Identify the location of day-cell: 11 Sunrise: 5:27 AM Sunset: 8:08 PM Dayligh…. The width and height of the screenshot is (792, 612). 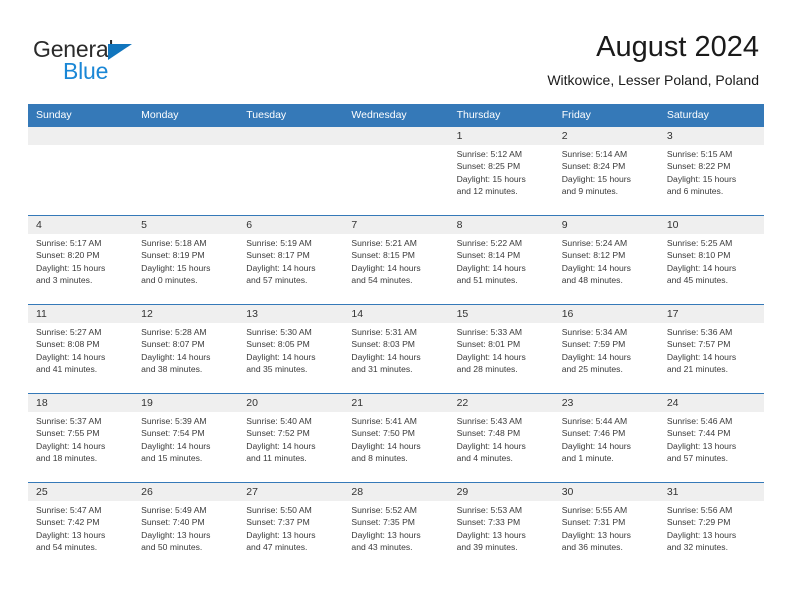
(81, 349).